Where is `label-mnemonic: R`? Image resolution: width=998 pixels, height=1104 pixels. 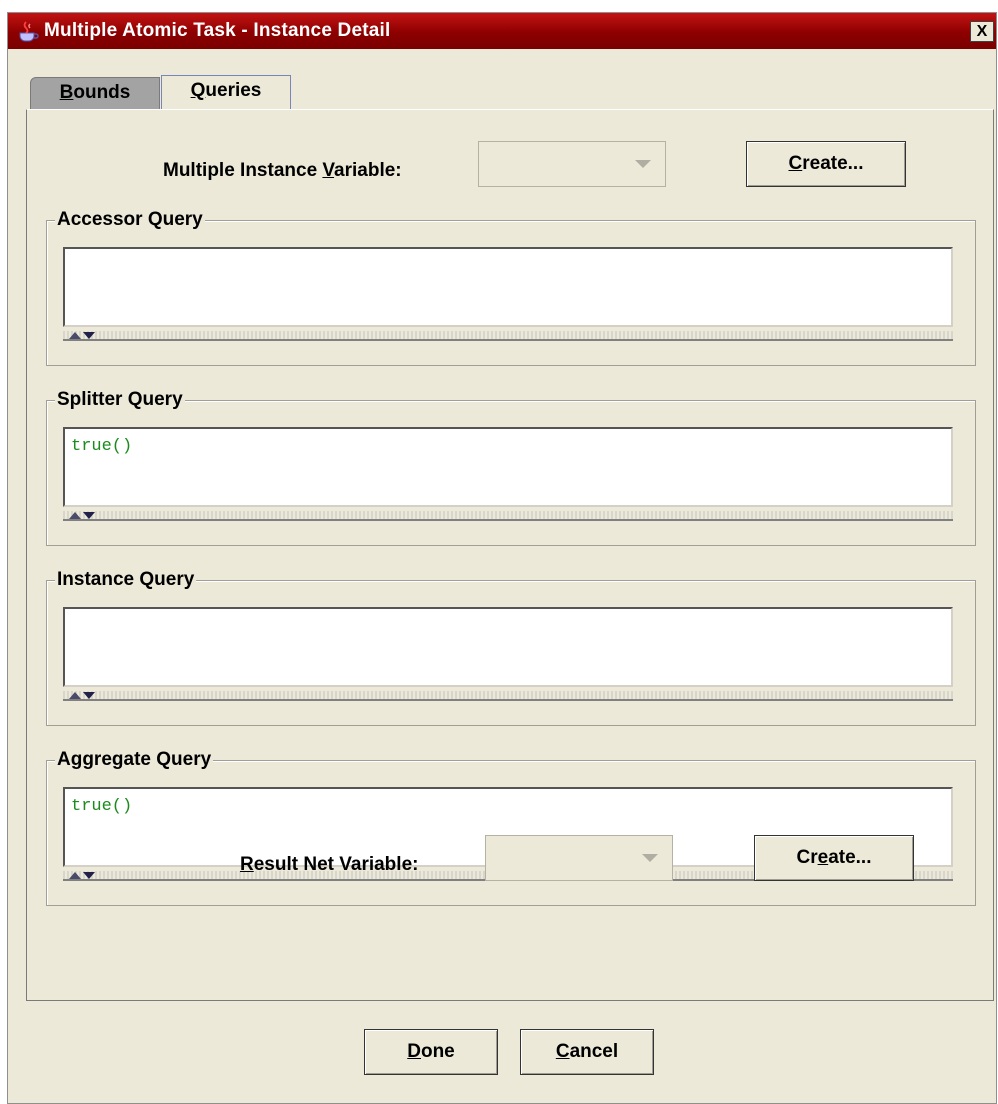
label-mnemonic: R is located at coordinates (247, 864).